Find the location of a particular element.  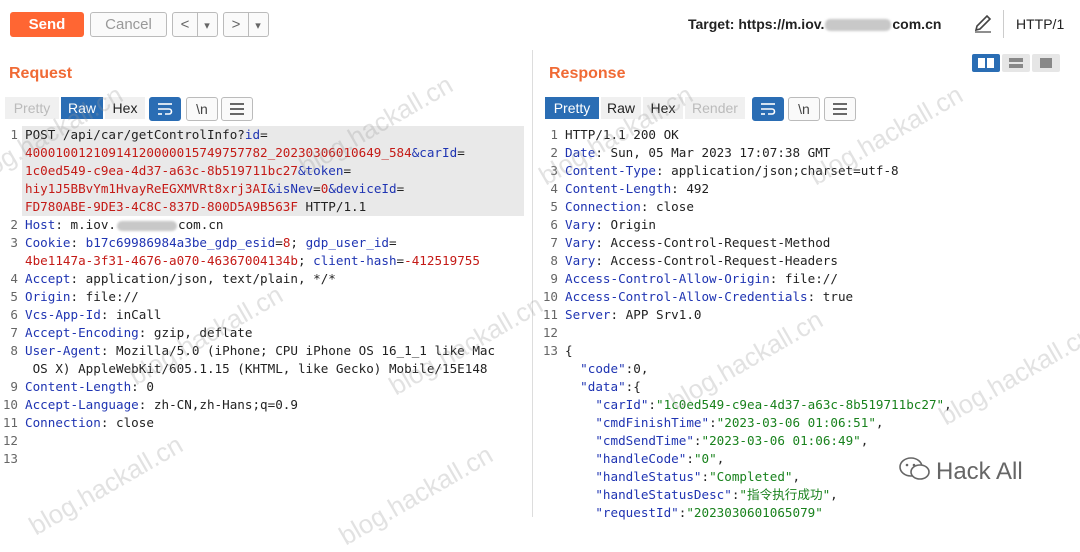

code-line: "cmdSendTime":"2023-03-06 01:06:49", is located at coordinates (732, 440).